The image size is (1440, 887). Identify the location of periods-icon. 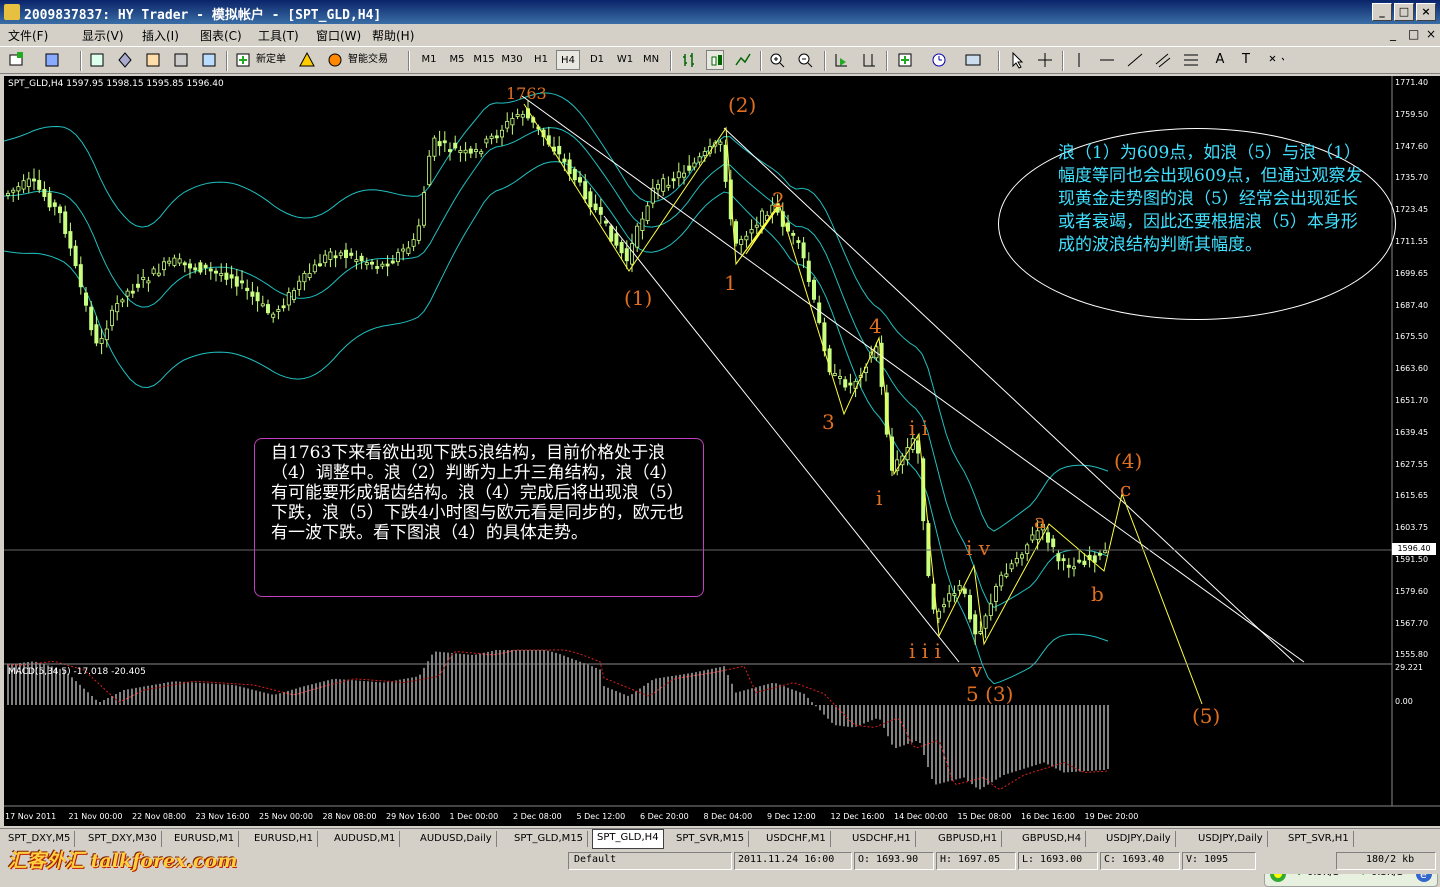
(939, 60).